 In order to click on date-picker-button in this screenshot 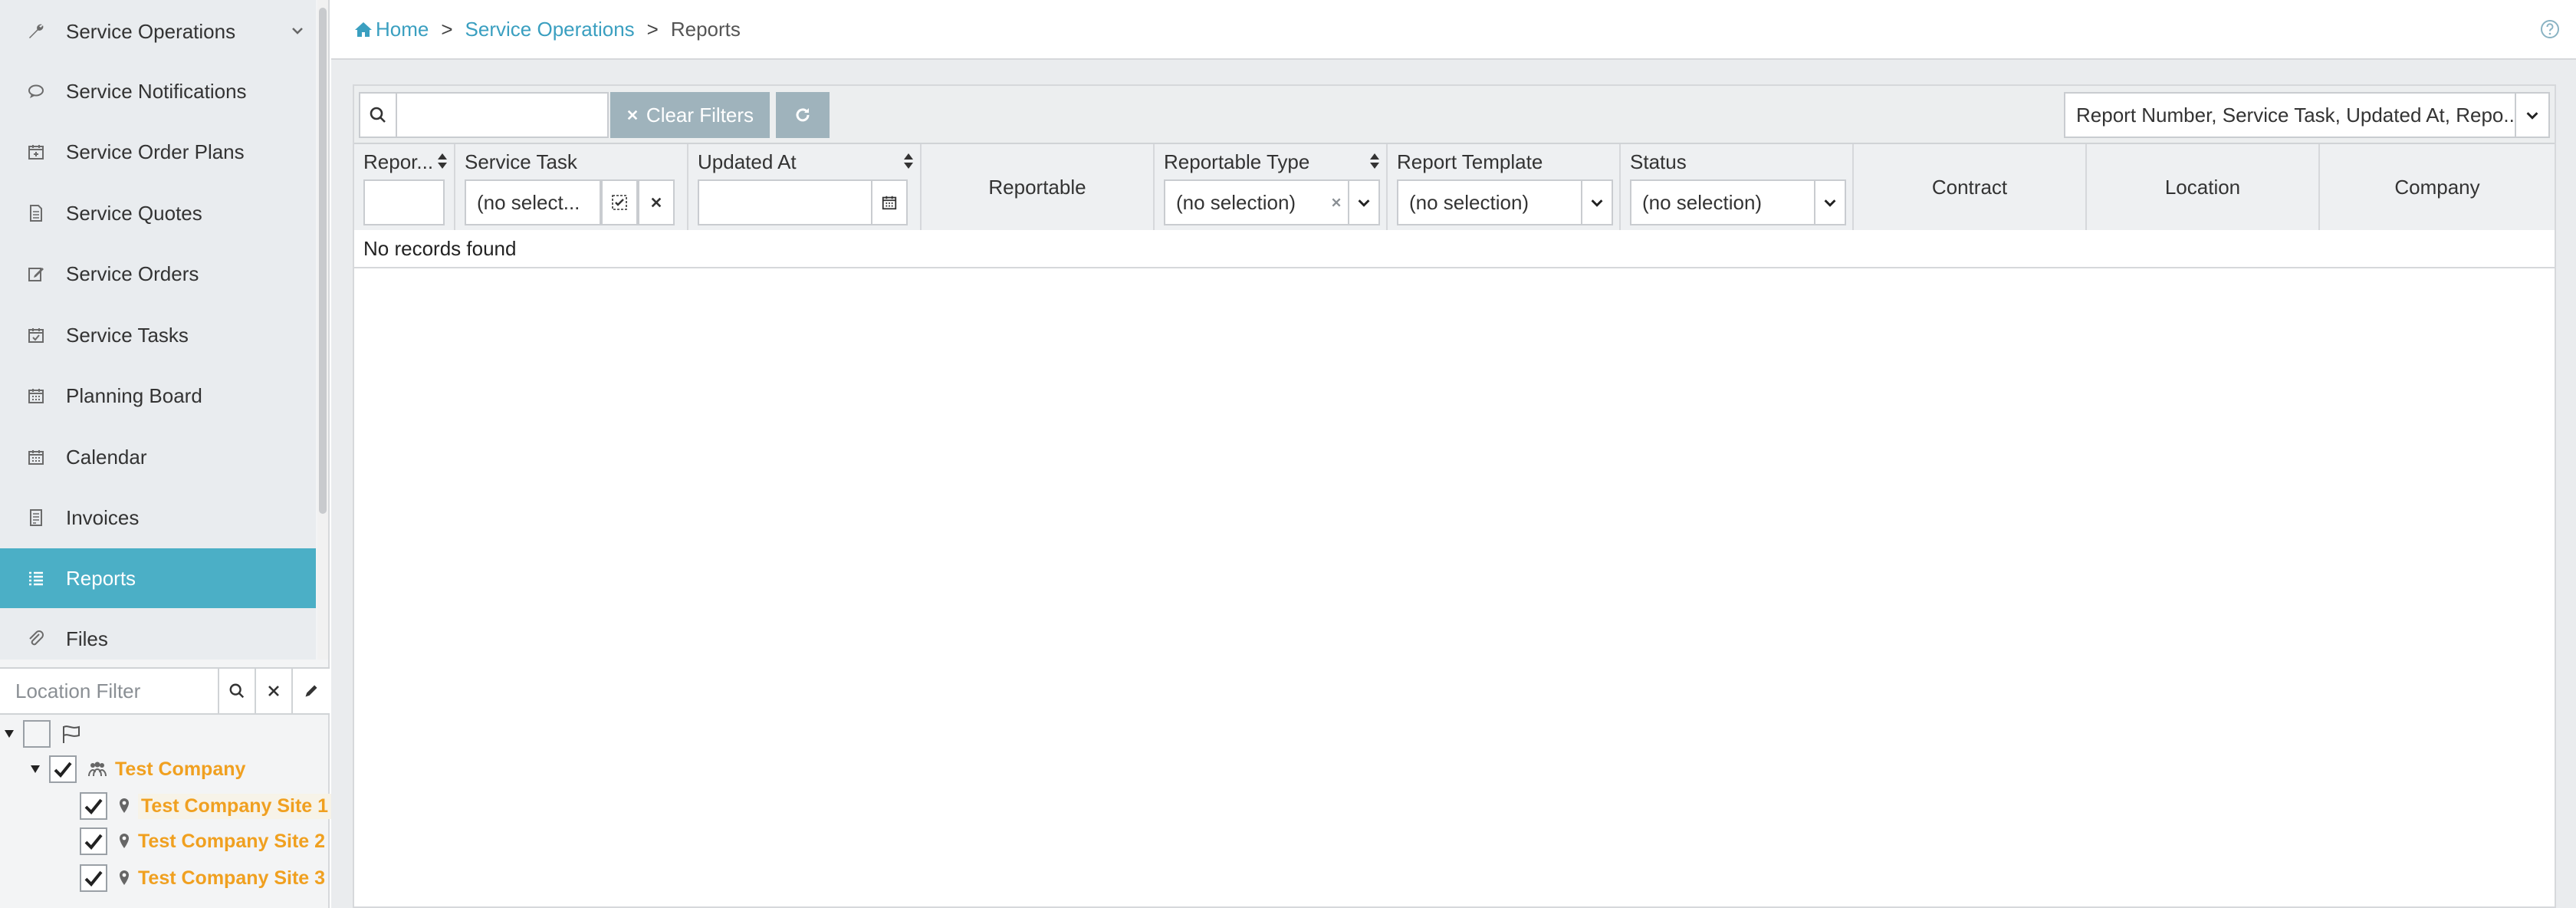, I will do `click(889, 202)`.